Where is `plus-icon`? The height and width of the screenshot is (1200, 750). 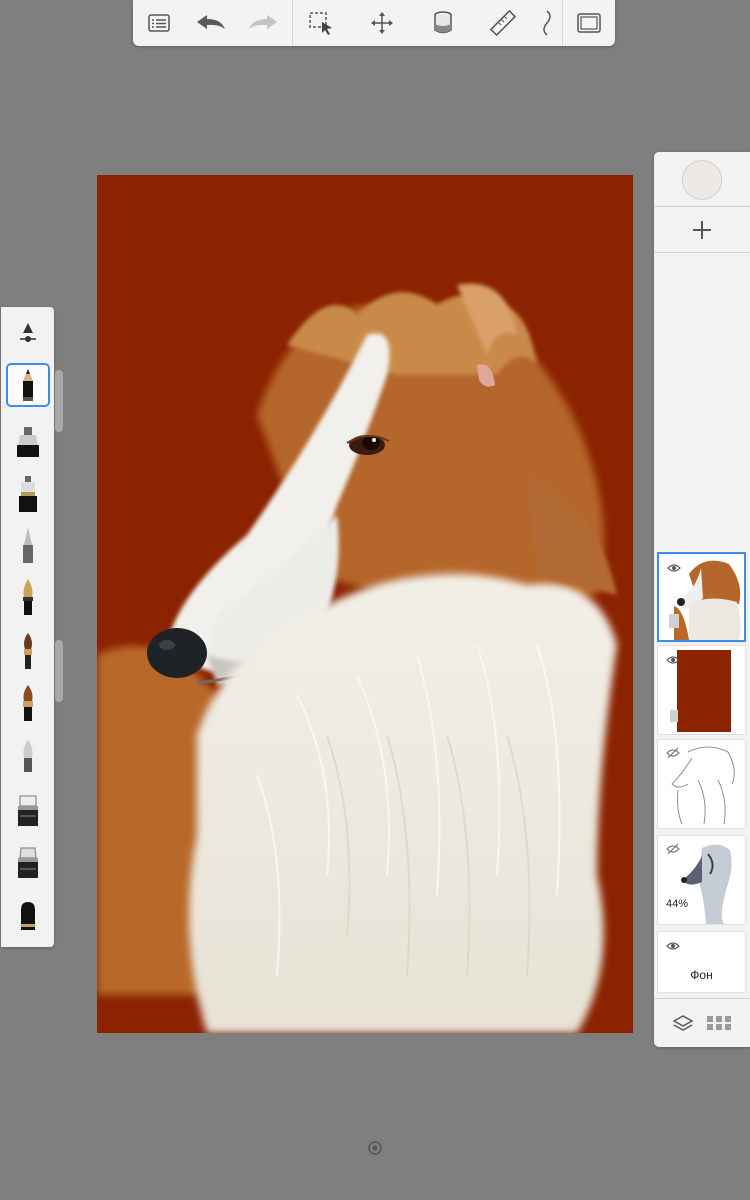 plus-icon is located at coordinates (702, 230).